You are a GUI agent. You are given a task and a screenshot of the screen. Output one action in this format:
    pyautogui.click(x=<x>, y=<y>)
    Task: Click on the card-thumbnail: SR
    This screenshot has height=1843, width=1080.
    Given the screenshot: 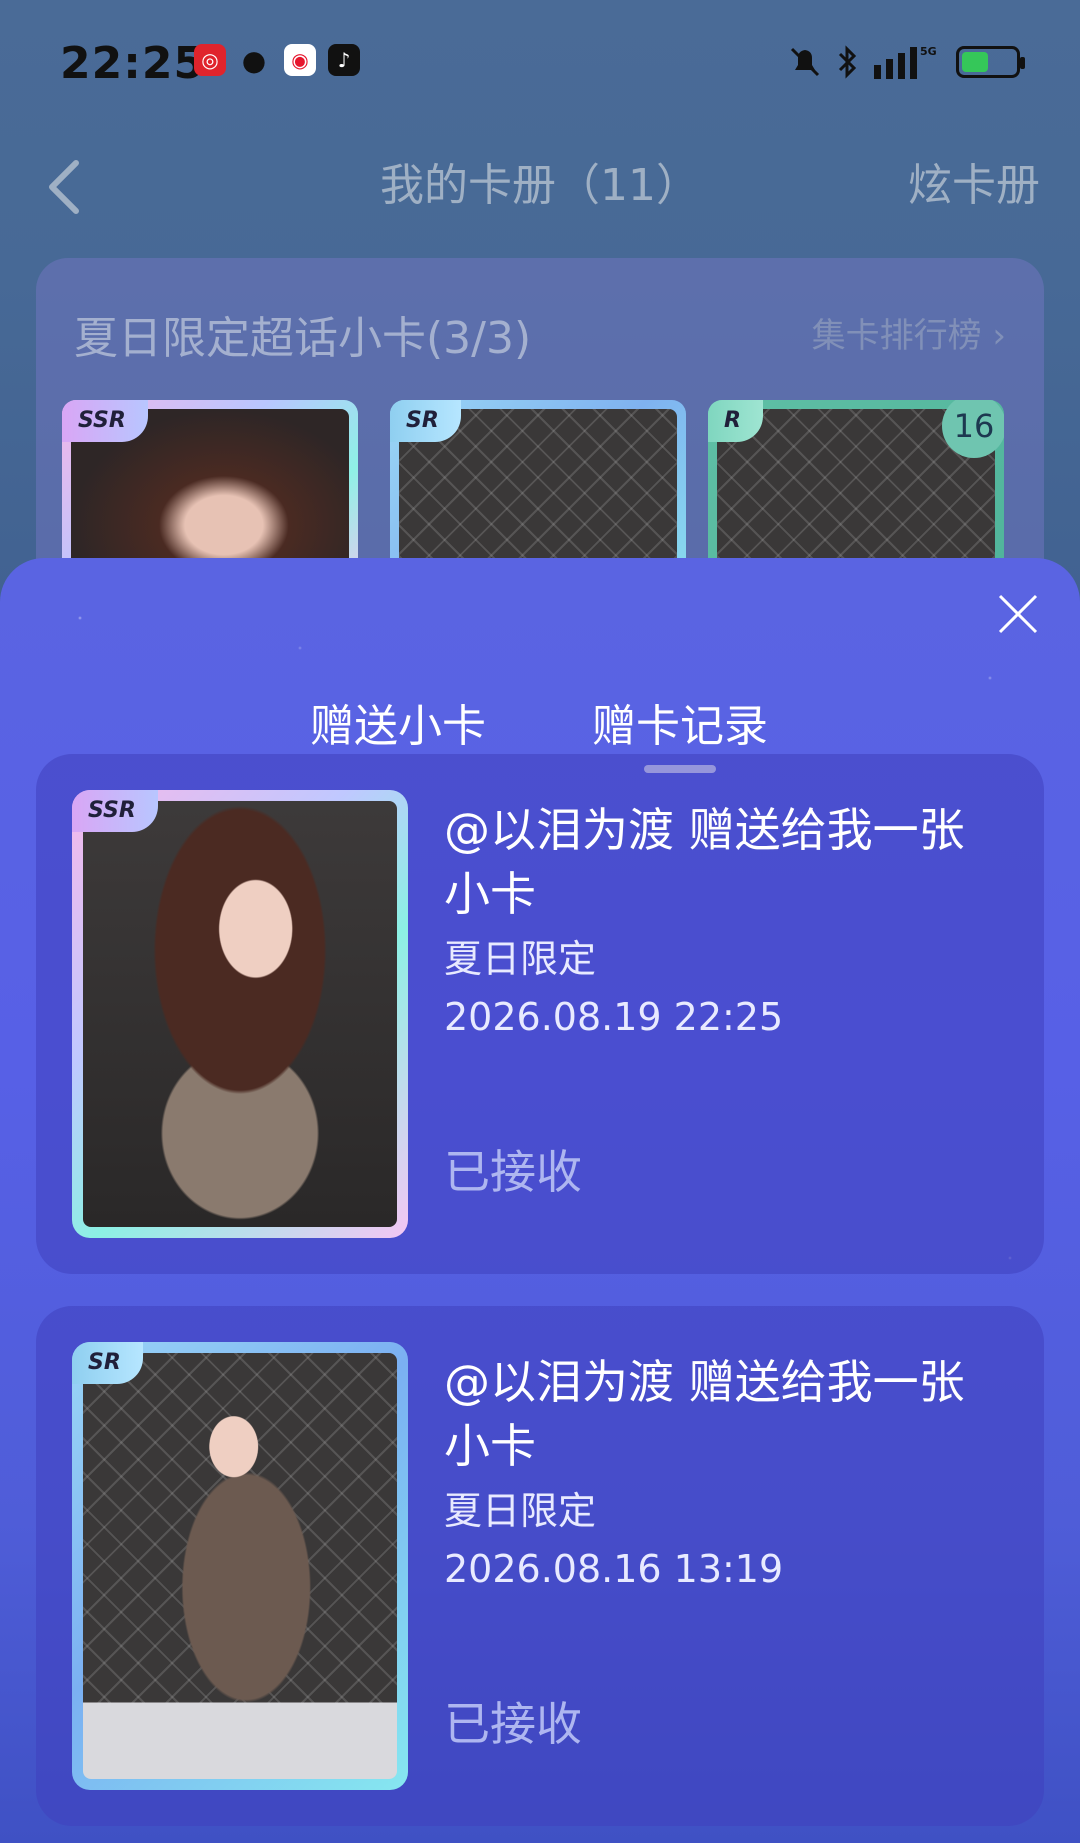 What is the action you would take?
    pyautogui.click(x=240, y=1566)
    